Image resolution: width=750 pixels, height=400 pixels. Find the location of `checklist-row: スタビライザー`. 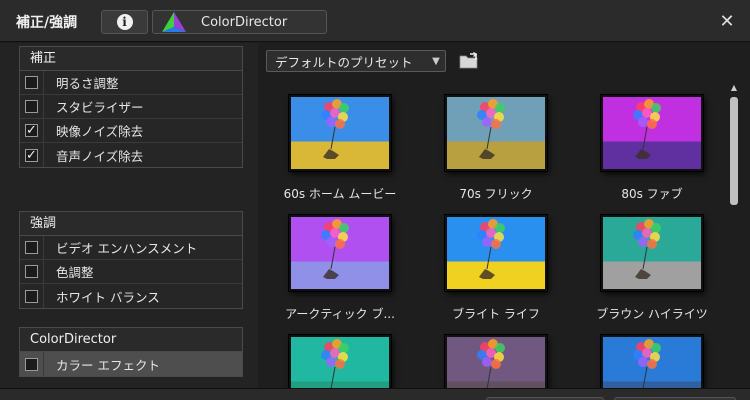

checklist-row: スタビライザー is located at coordinates (131, 106).